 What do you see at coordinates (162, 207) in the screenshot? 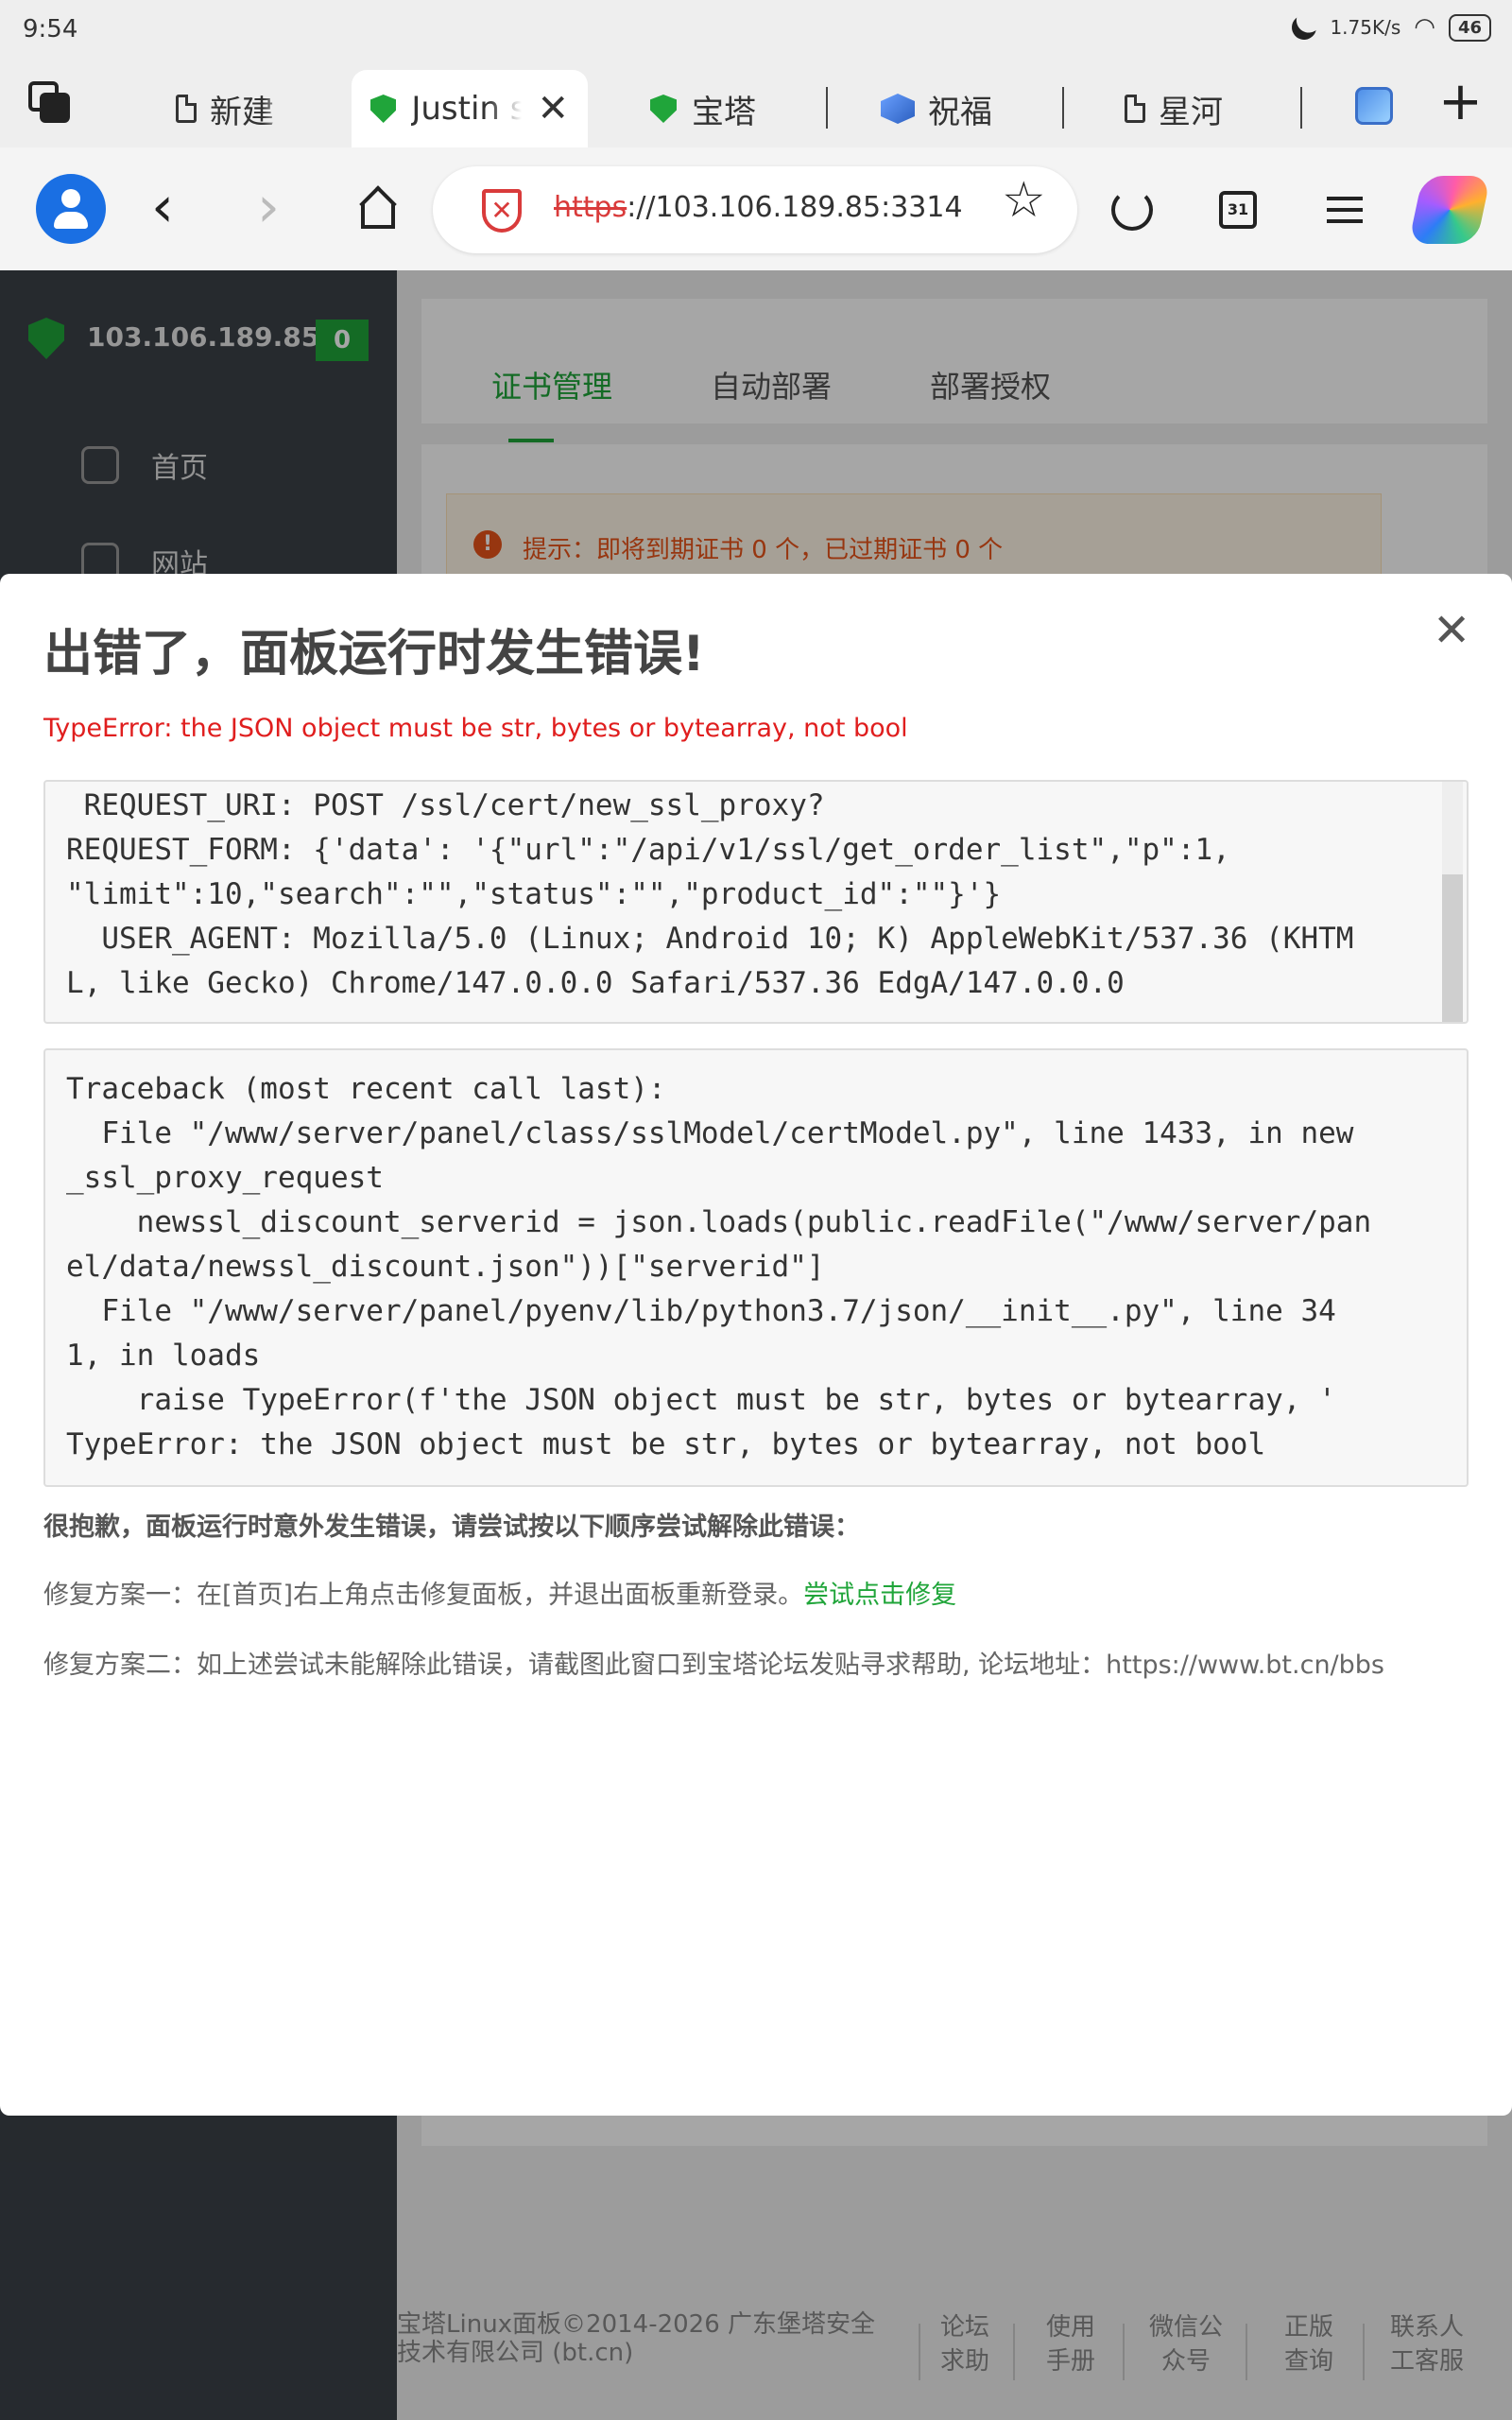
I see `back-chevron-icon: ‹` at bounding box center [162, 207].